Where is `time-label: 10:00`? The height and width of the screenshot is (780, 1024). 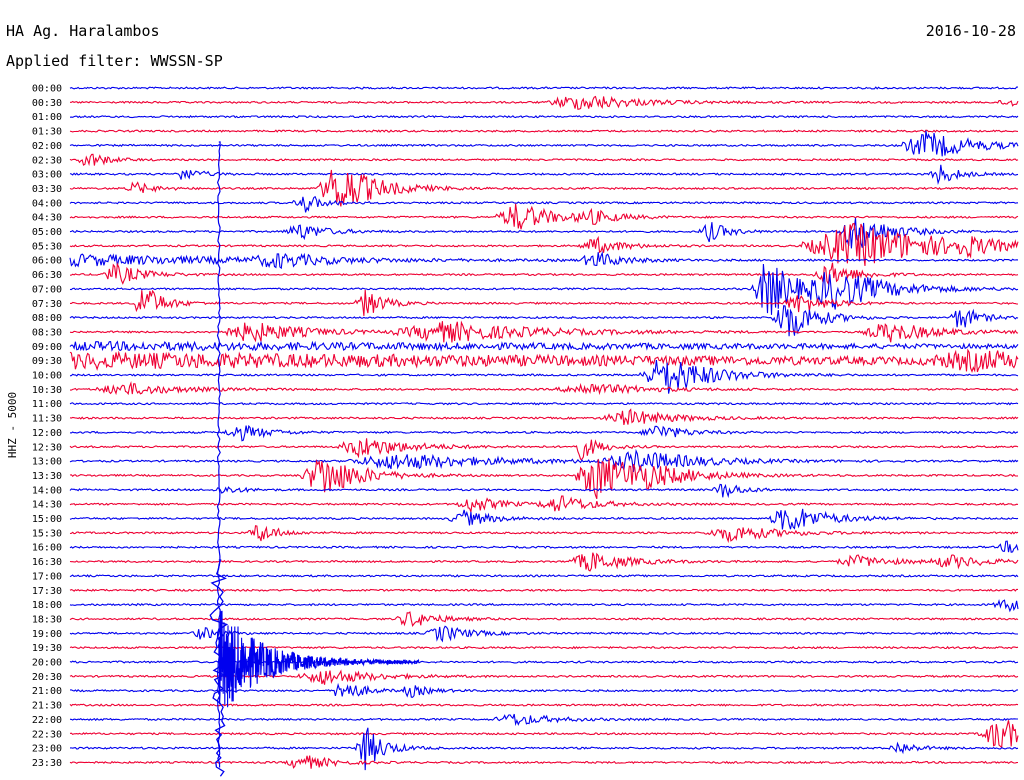 time-label: 10:00 is located at coordinates (47, 376).